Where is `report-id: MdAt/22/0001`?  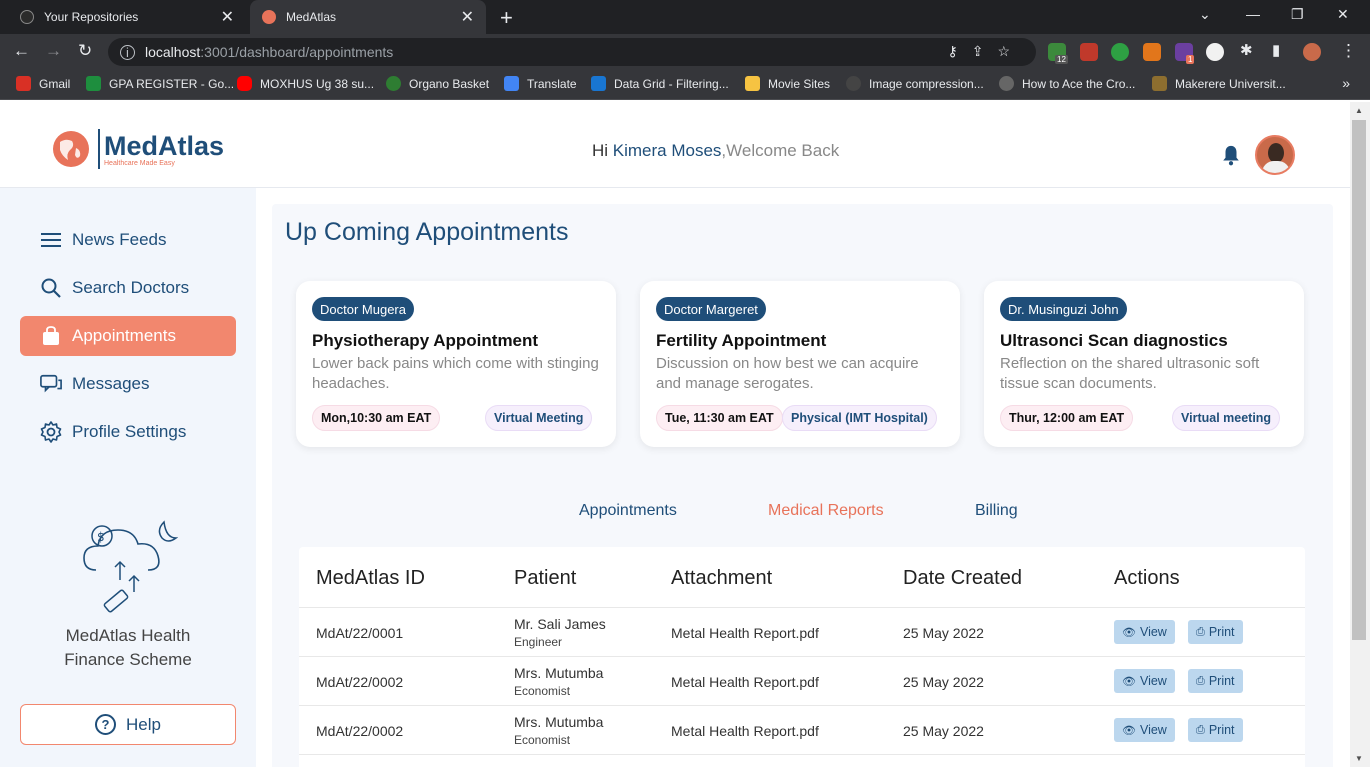 report-id: MdAt/22/0001 is located at coordinates (360, 633).